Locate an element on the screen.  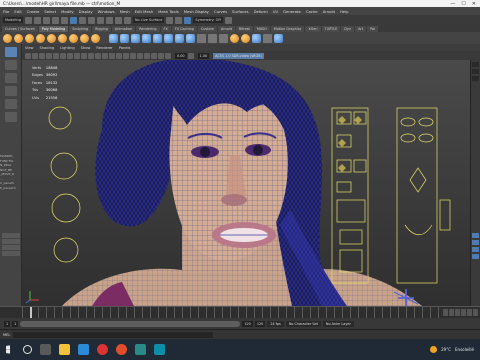
paint-select-tool-icon is located at coordinates (10, 78).